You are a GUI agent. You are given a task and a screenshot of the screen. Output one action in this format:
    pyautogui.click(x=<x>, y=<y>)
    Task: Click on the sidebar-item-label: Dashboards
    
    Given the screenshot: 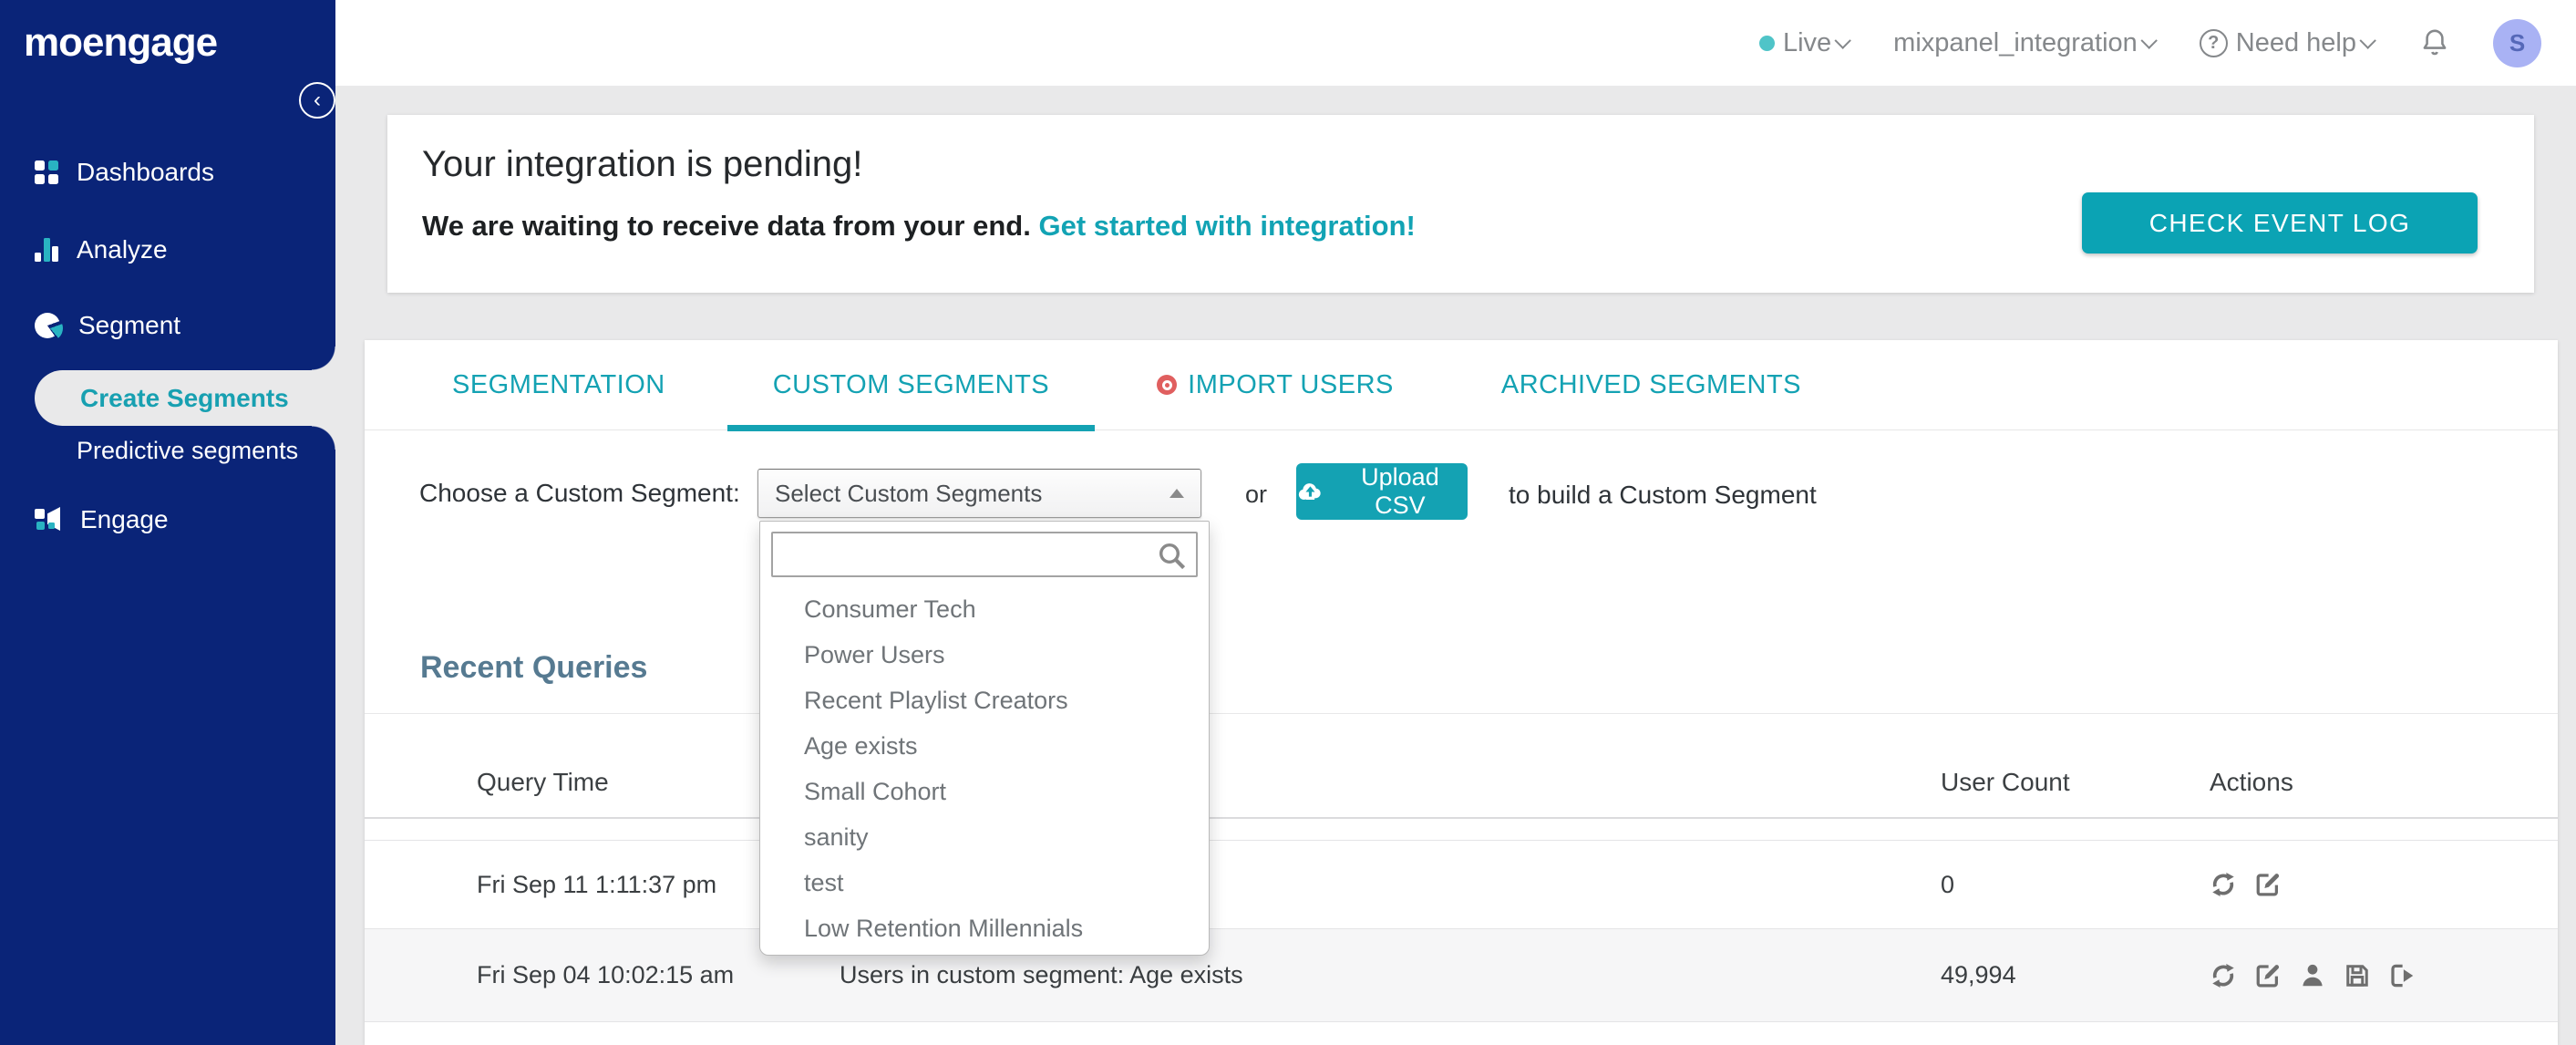 What is the action you would take?
    pyautogui.click(x=145, y=172)
    